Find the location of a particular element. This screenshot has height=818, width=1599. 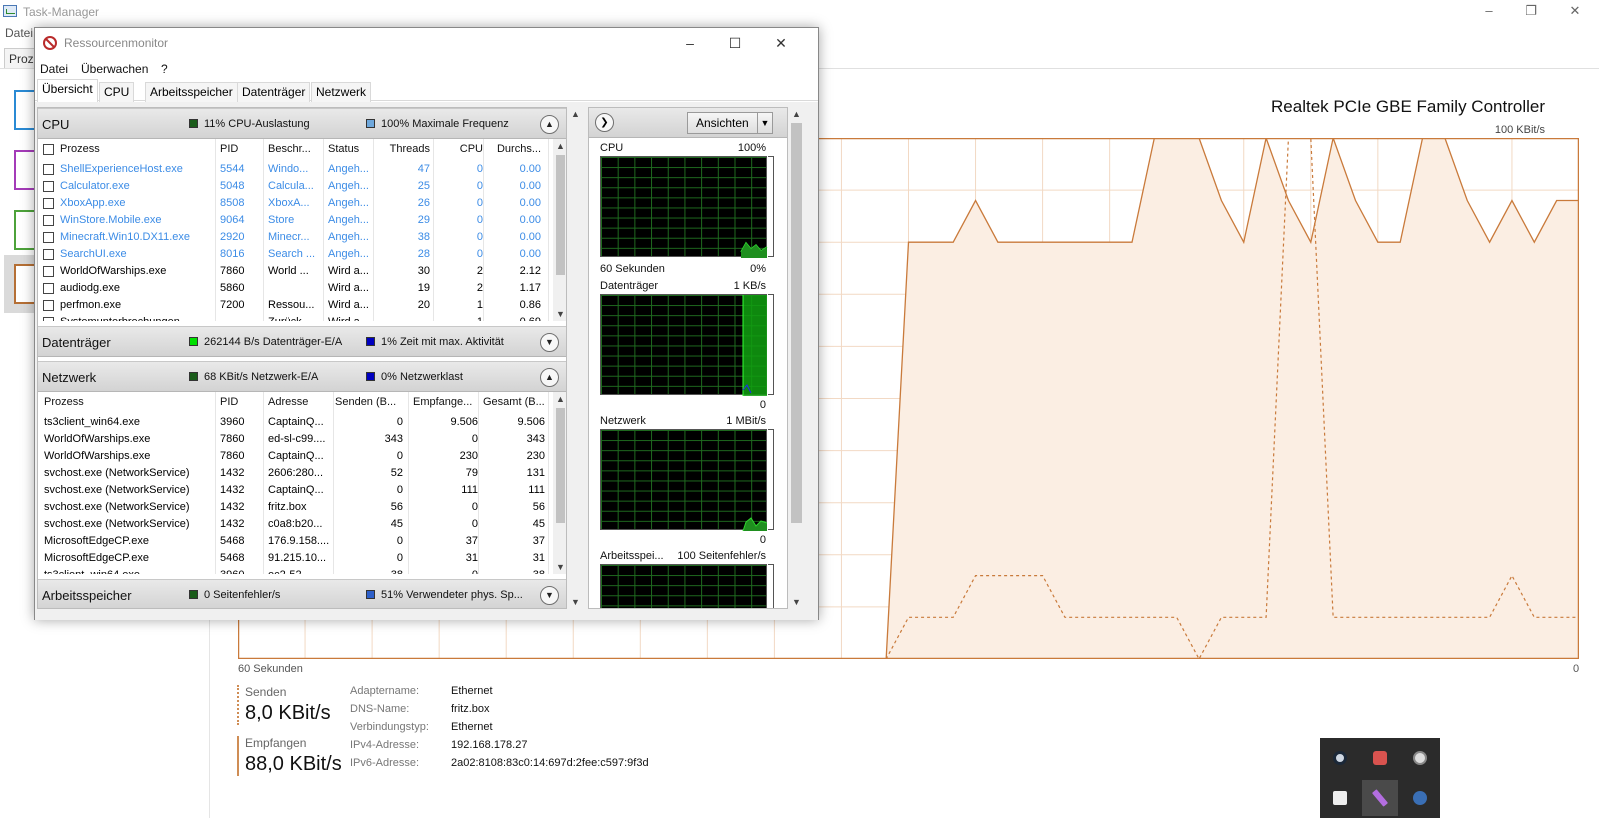

expand-pane-icon: ❯ is located at coordinates (604, 122).